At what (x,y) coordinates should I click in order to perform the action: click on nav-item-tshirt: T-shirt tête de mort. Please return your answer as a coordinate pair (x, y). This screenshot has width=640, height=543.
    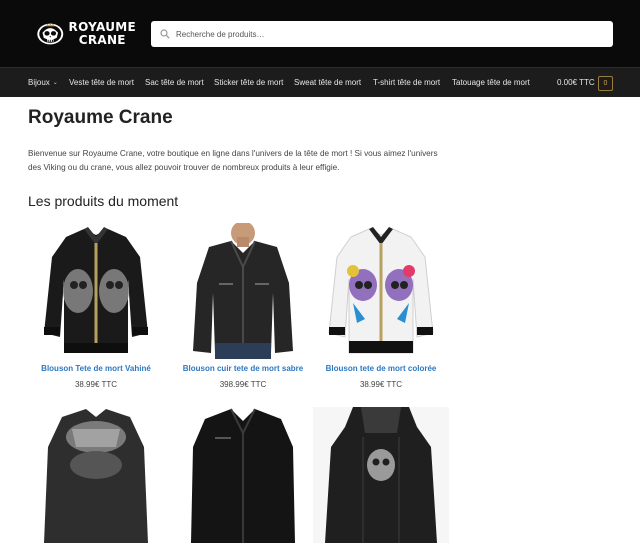
    Looking at the image, I should click on (406, 83).